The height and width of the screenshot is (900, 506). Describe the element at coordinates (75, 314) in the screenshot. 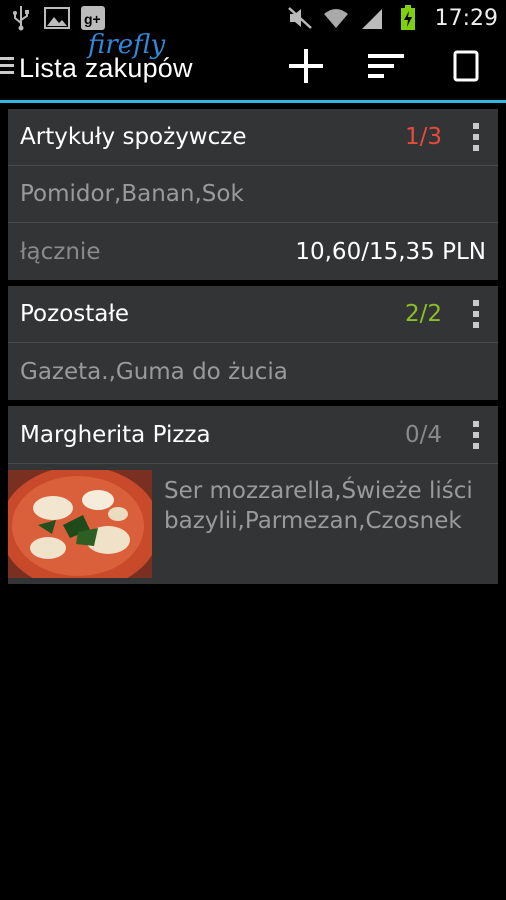

I see `list-title: Pozostałe` at that location.